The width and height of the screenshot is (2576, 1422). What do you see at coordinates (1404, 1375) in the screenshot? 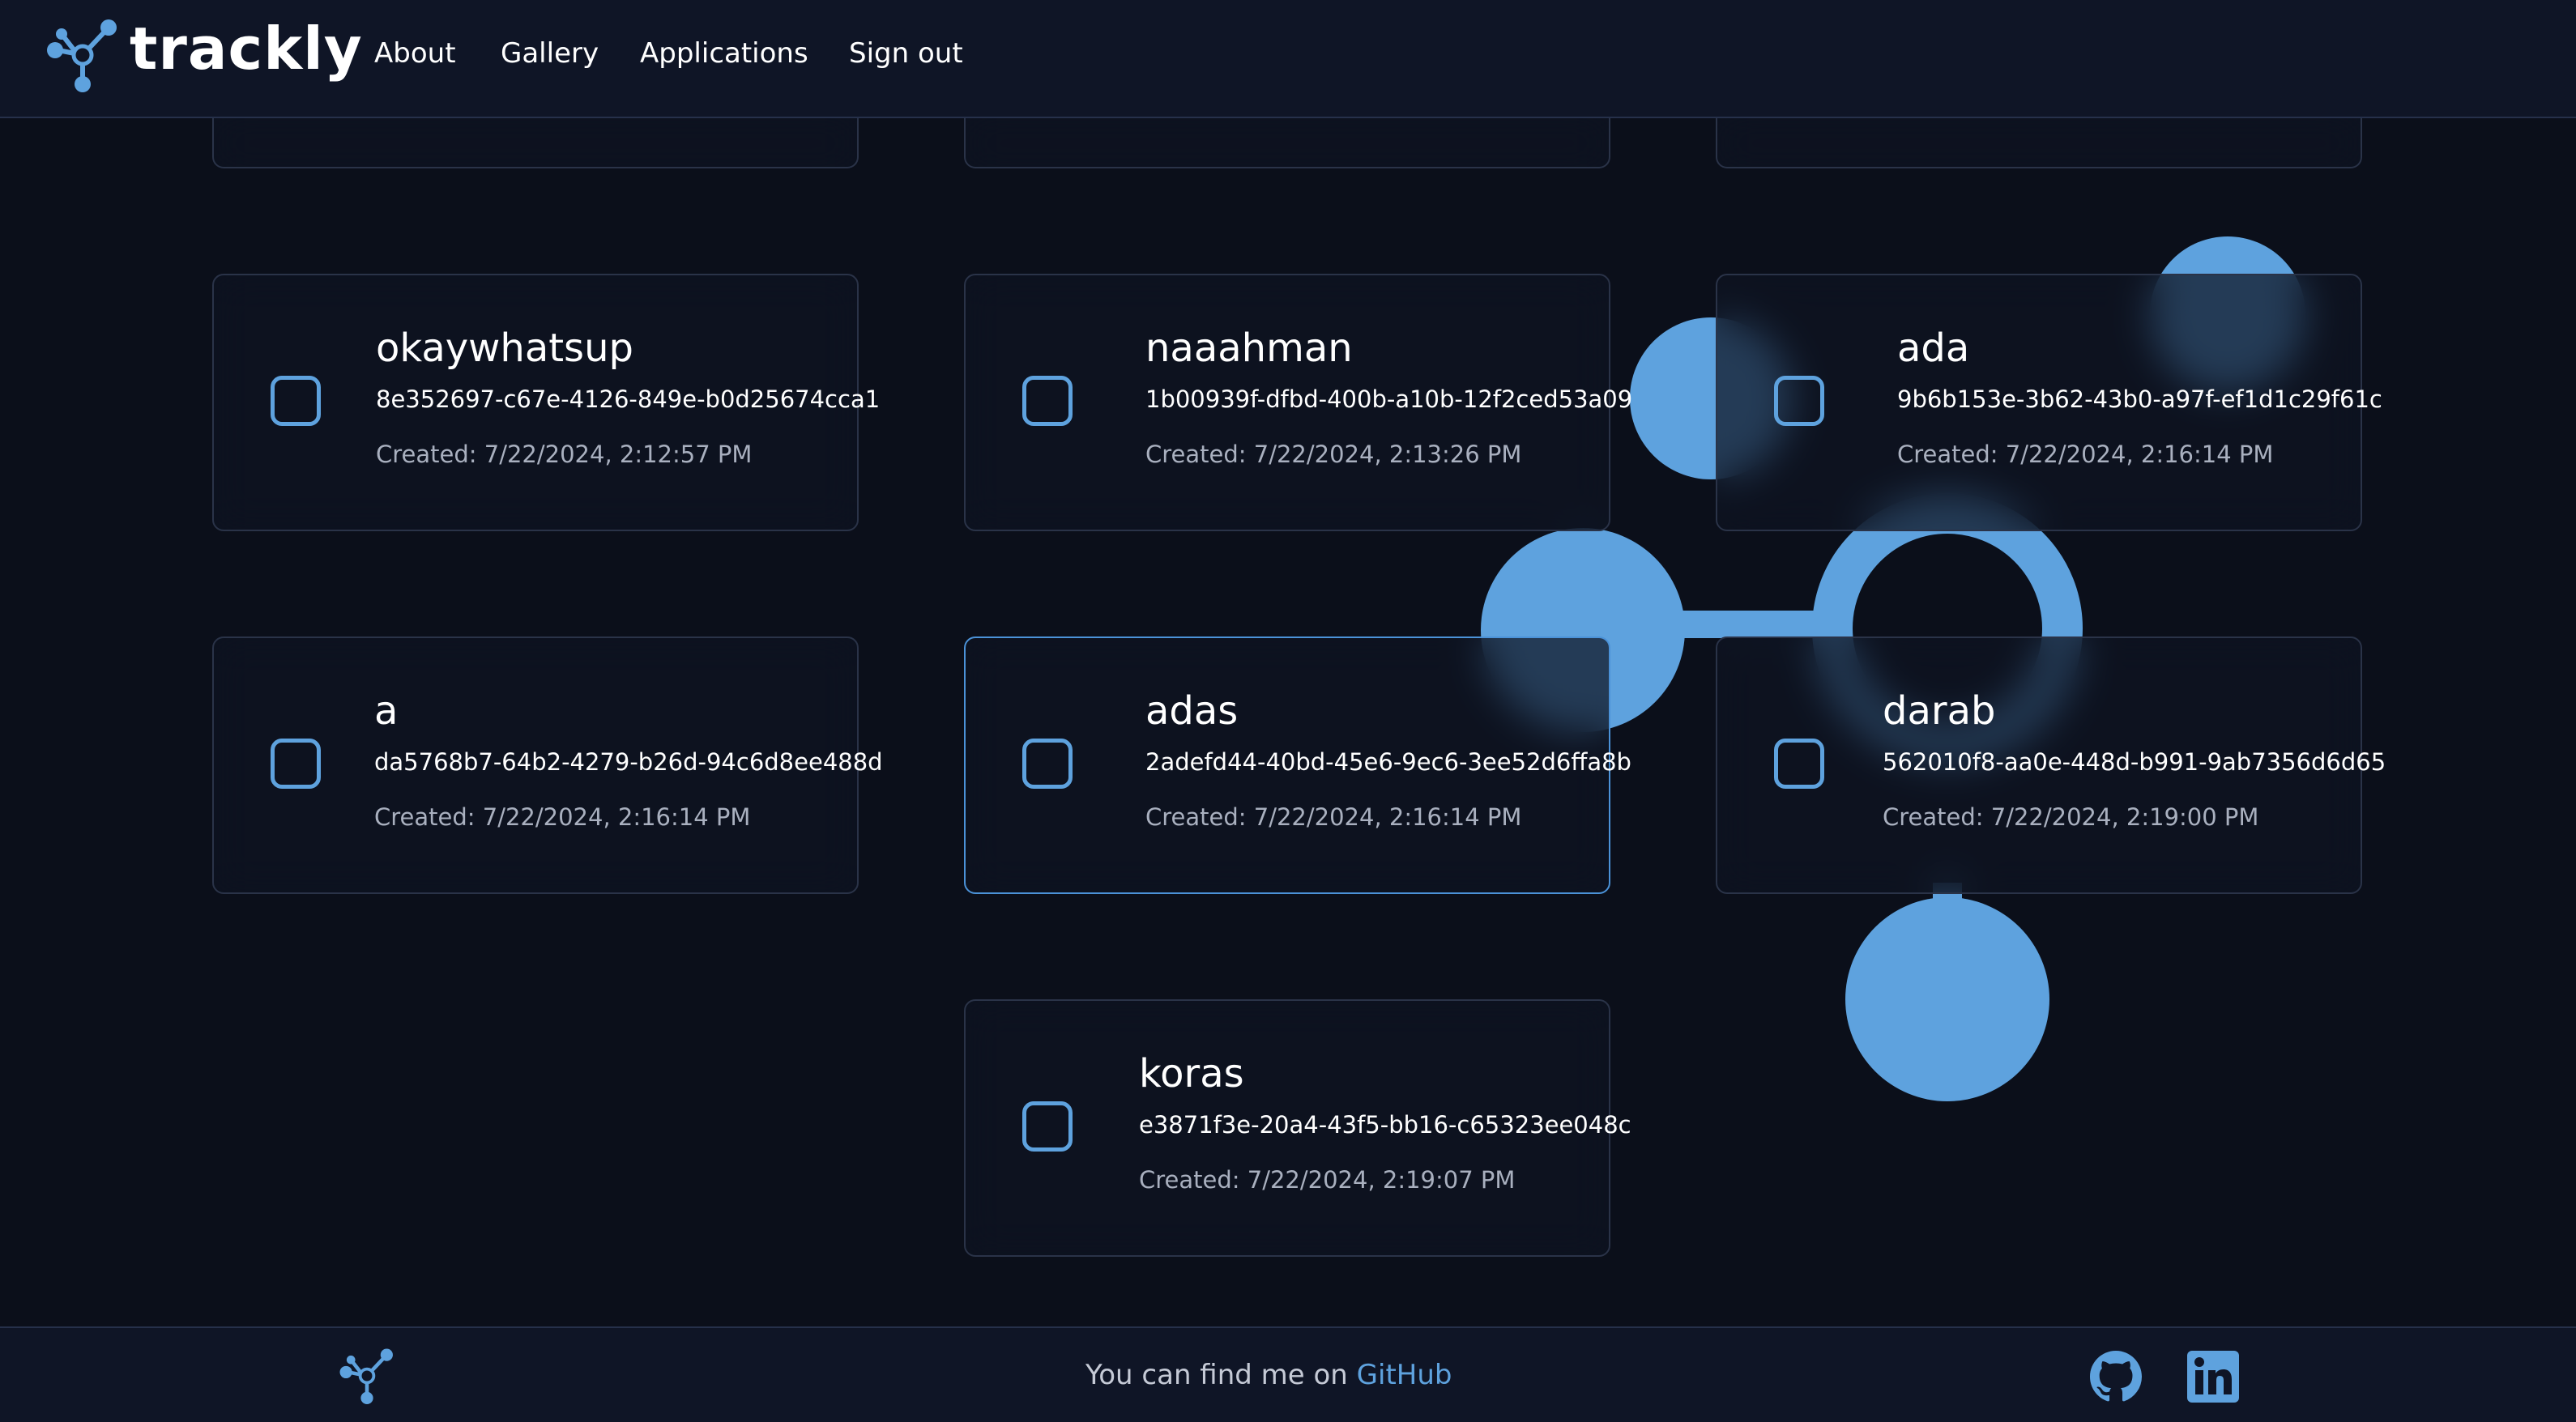
I see `github-link: GitHub` at bounding box center [1404, 1375].